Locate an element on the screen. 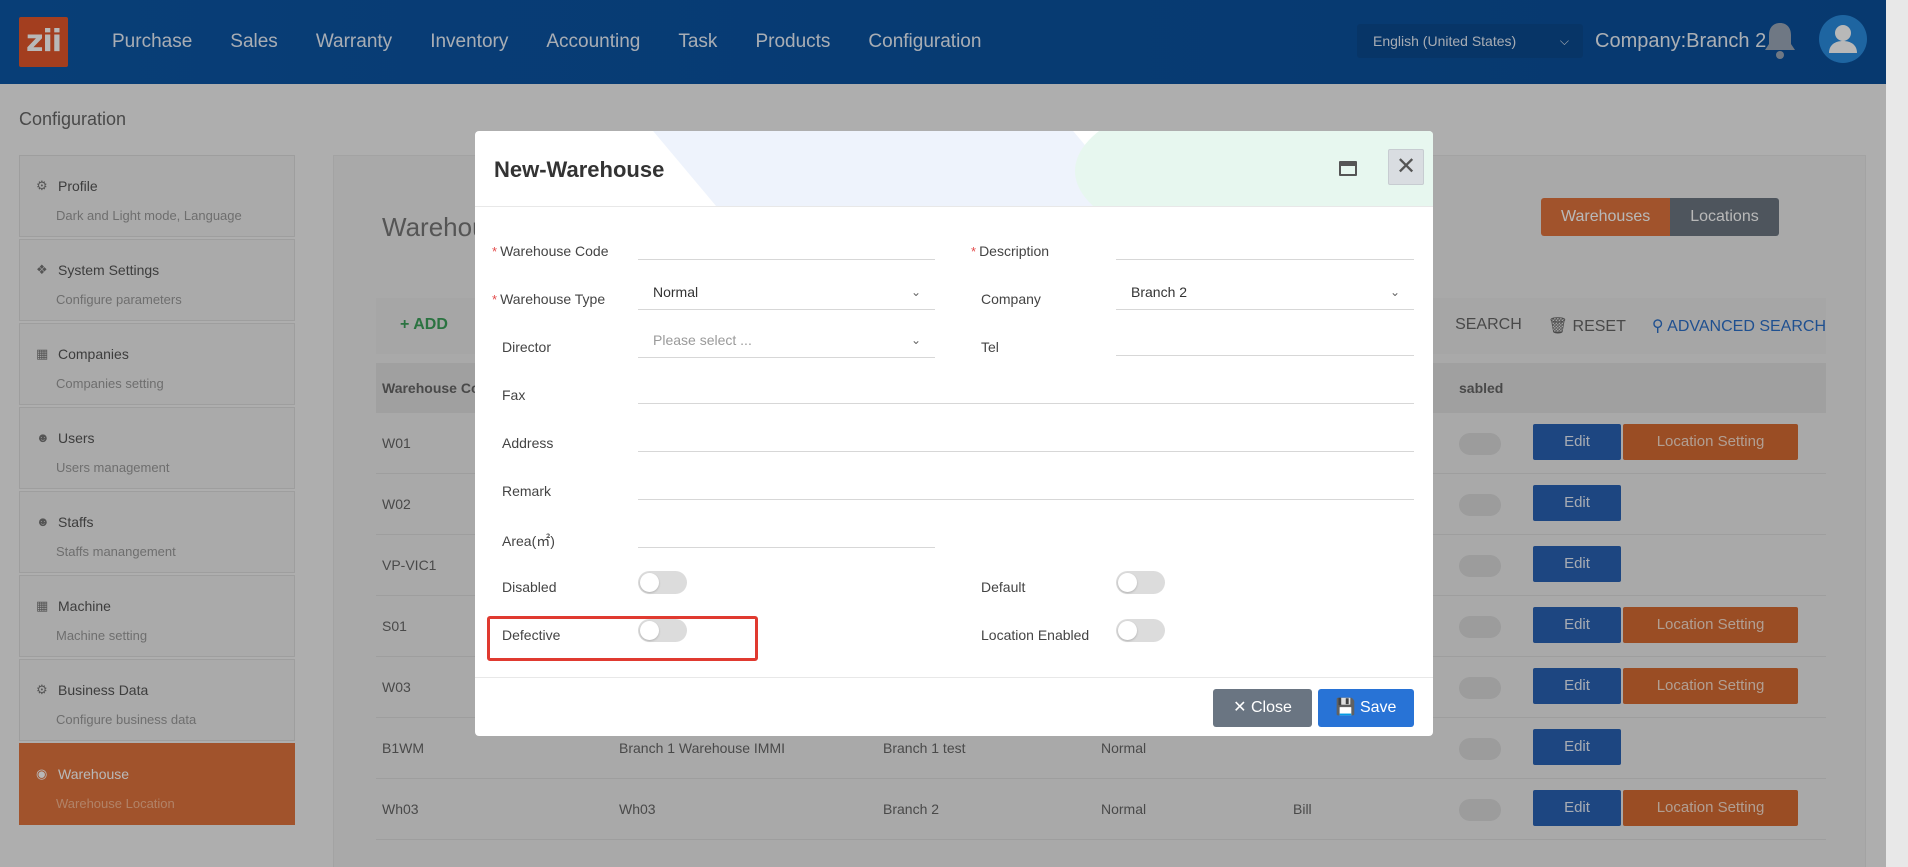 The image size is (1908, 867). remark-label: Remark is located at coordinates (527, 491).